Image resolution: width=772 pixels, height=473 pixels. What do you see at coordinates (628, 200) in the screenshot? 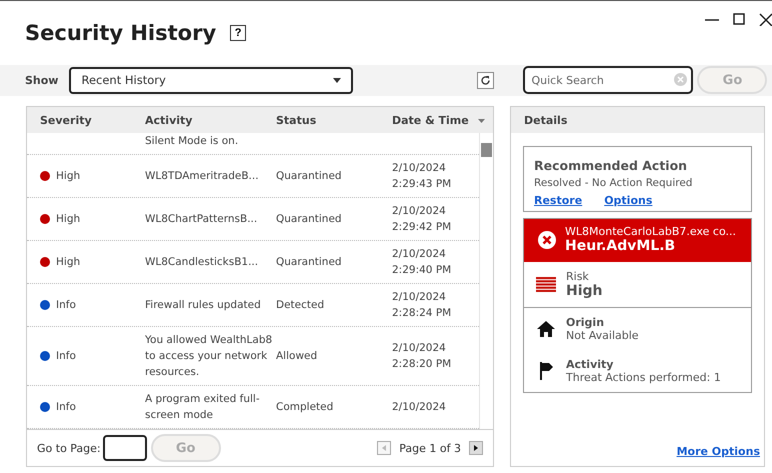
I see `action-link: Options` at bounding box center [628, 200].